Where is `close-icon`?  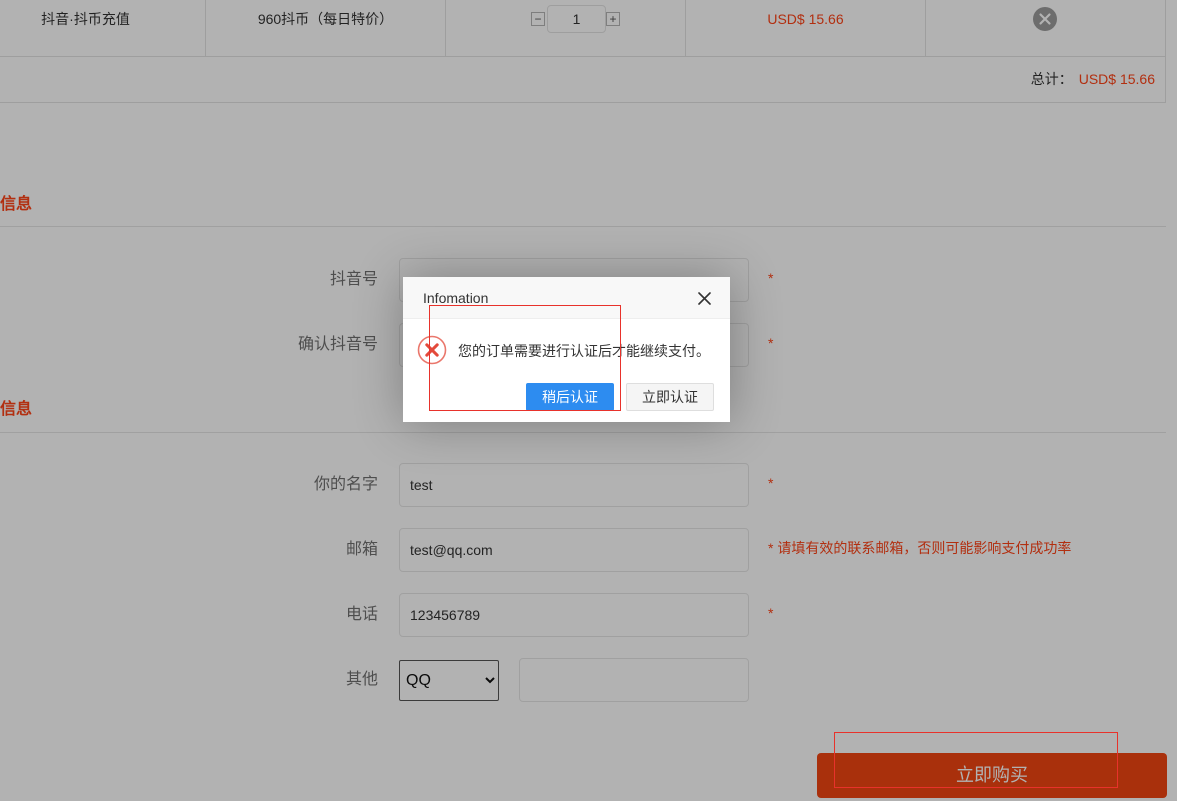 close-icon is located at coordinates (704, 298).